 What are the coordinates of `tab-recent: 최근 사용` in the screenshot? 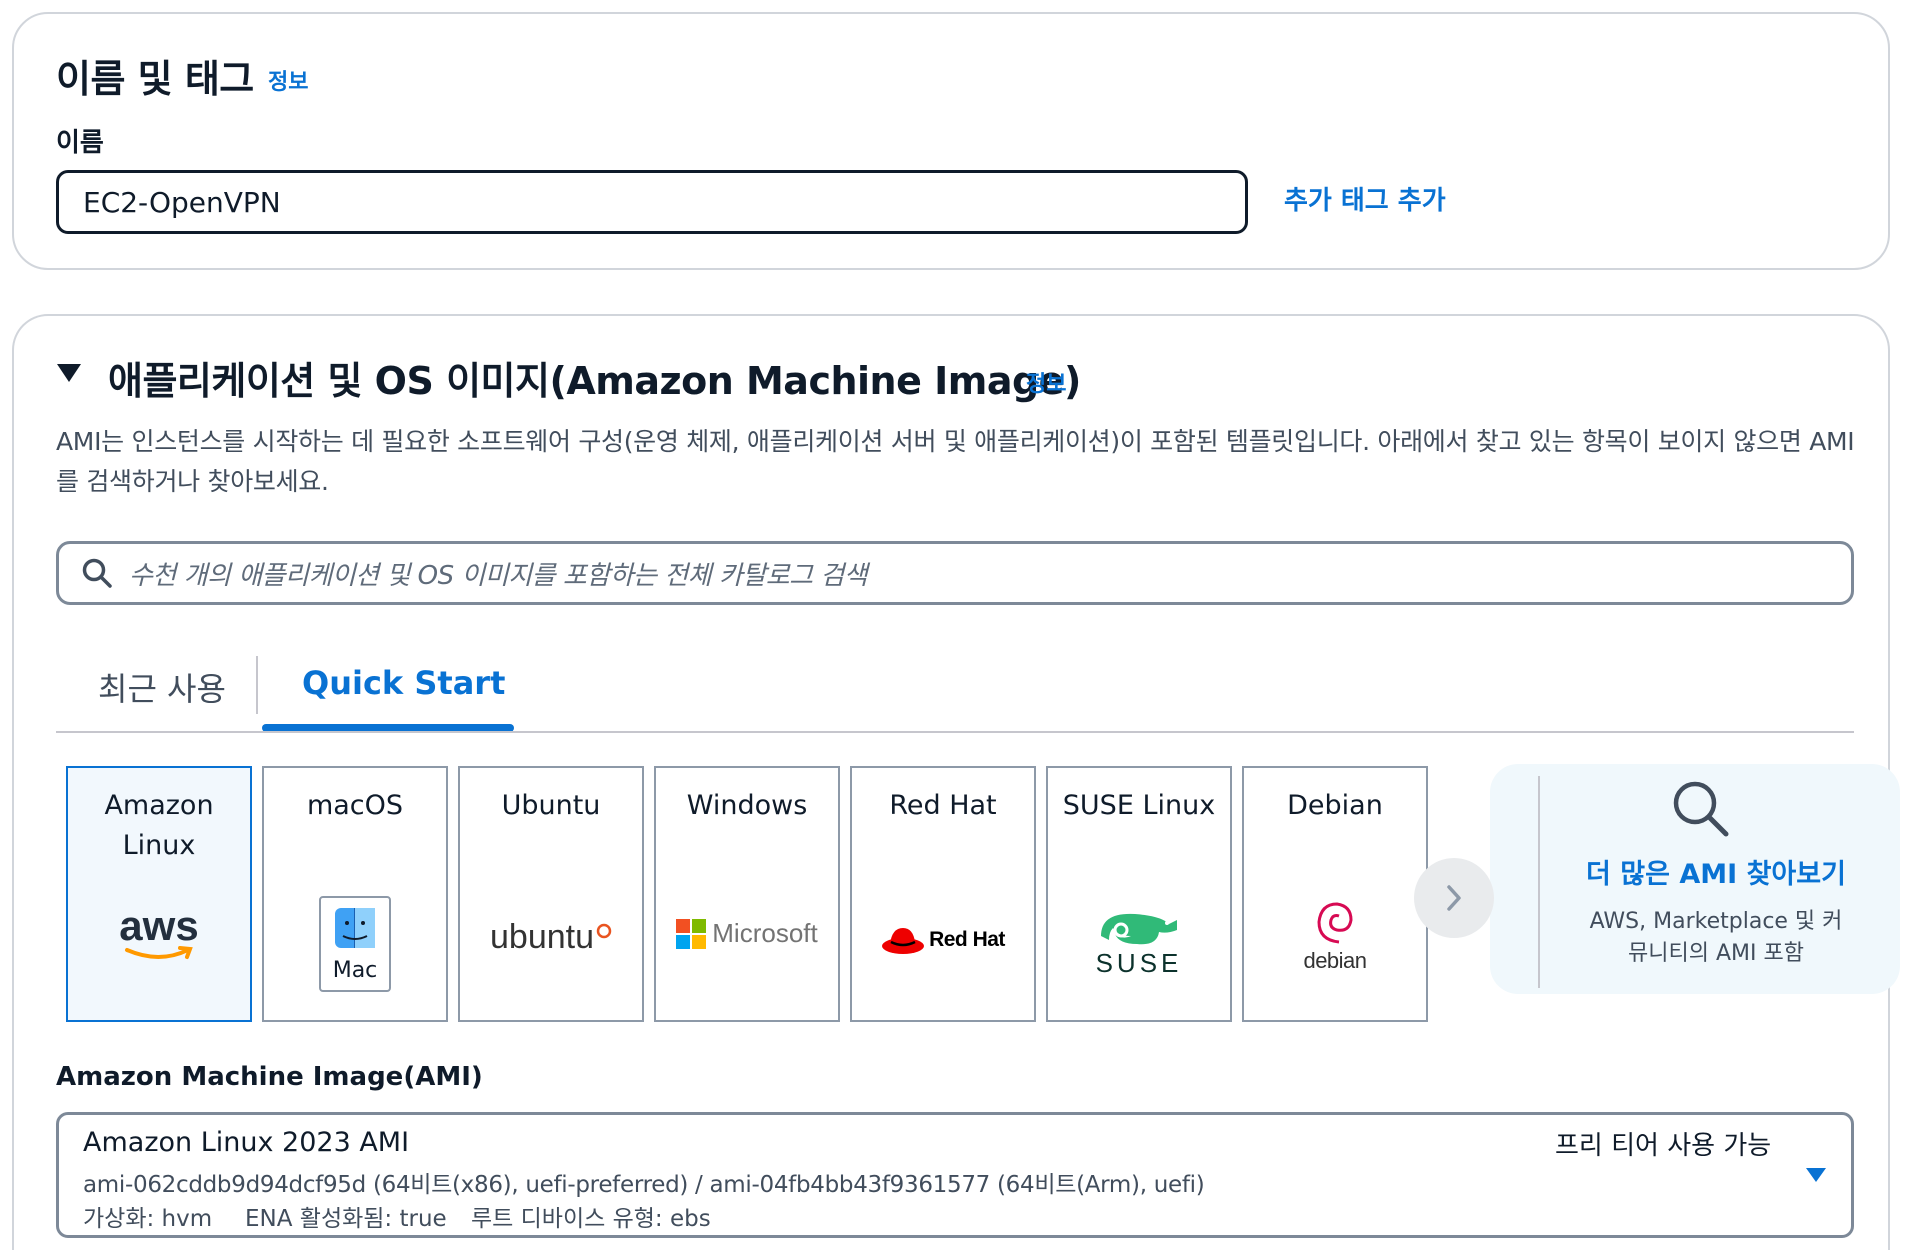 It's located at (162, 687).